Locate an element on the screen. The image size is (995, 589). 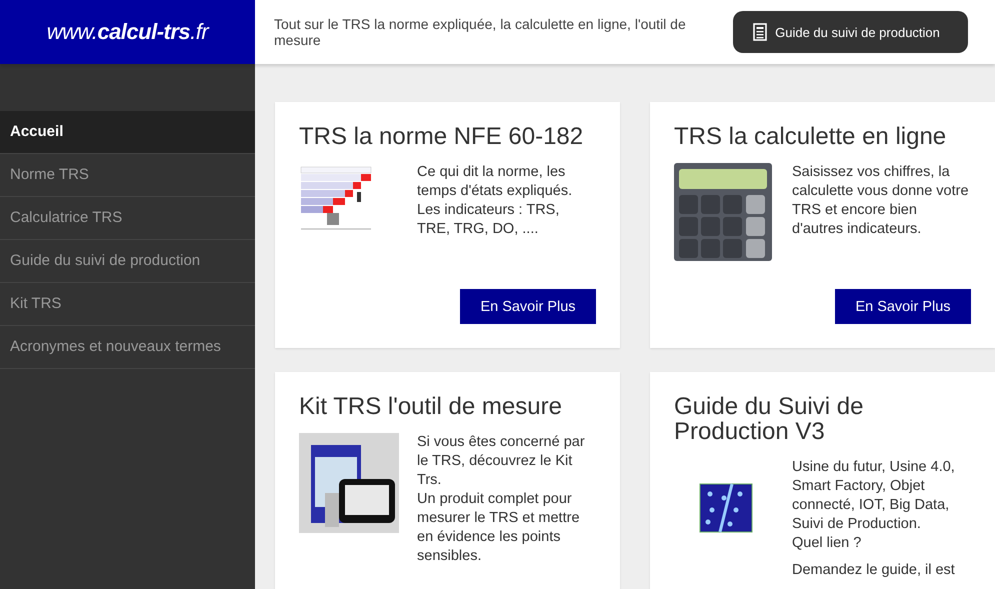
sidebar-item: Norme TRS is located at coordinates (127, 175).